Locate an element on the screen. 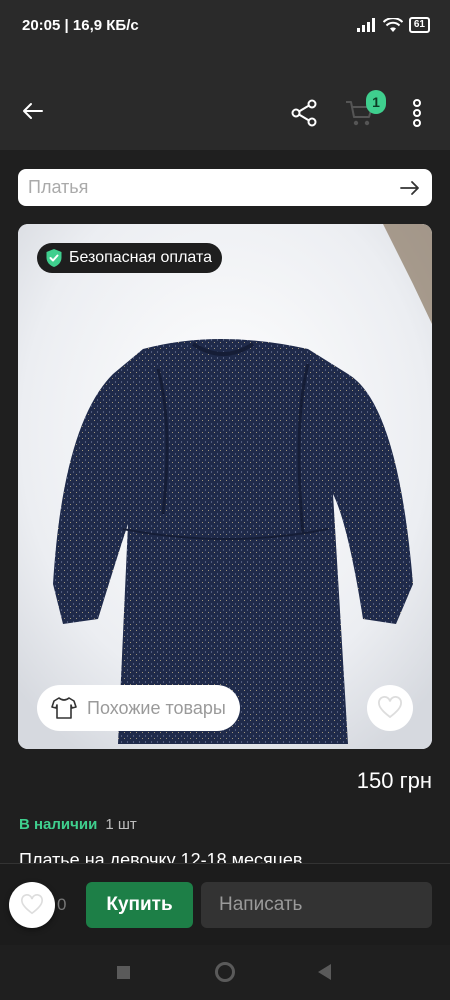 Image resolution: width=450 pixels, height=1000 pixels. stock-status: В наличии is located at coordinates (58, 824).